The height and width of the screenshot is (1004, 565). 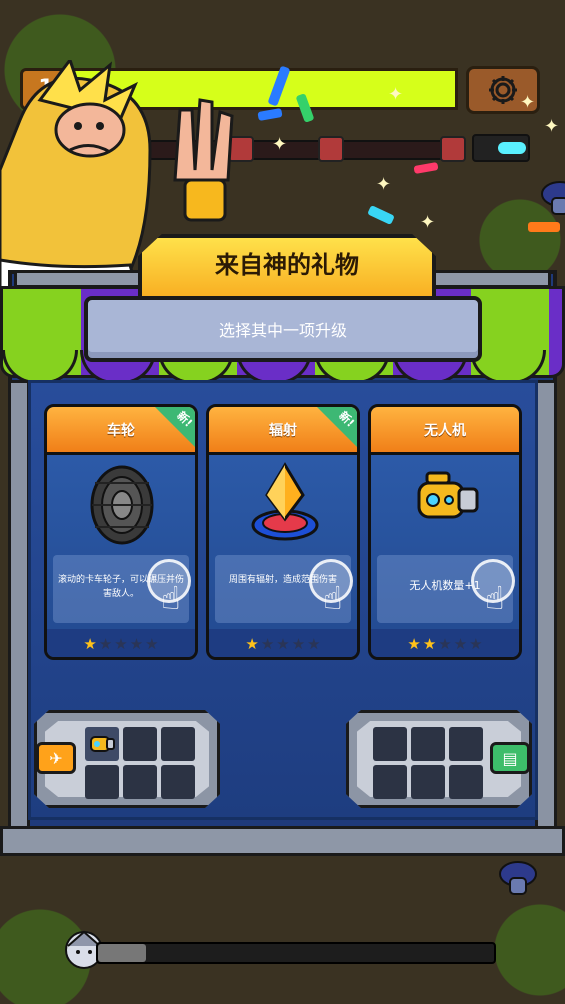 I want to click on upgrade-card-wheel: 车轮 新! 滚动的卡车轮子，可以碾压并伤害敌人。 ☝ ★ ★ ★ ★ ★, so click(x=121, y=532).